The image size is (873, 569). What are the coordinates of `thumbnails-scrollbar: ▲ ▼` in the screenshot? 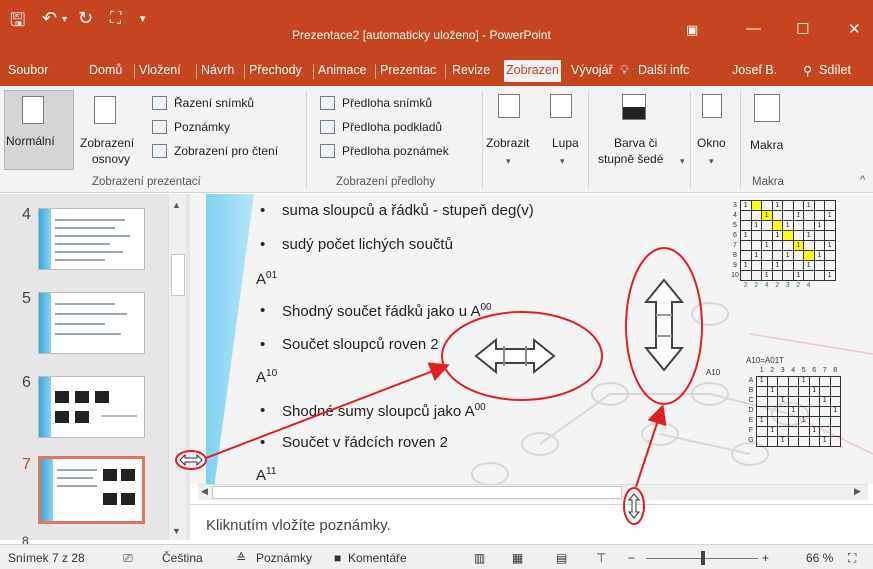 It's located at (177, 367).